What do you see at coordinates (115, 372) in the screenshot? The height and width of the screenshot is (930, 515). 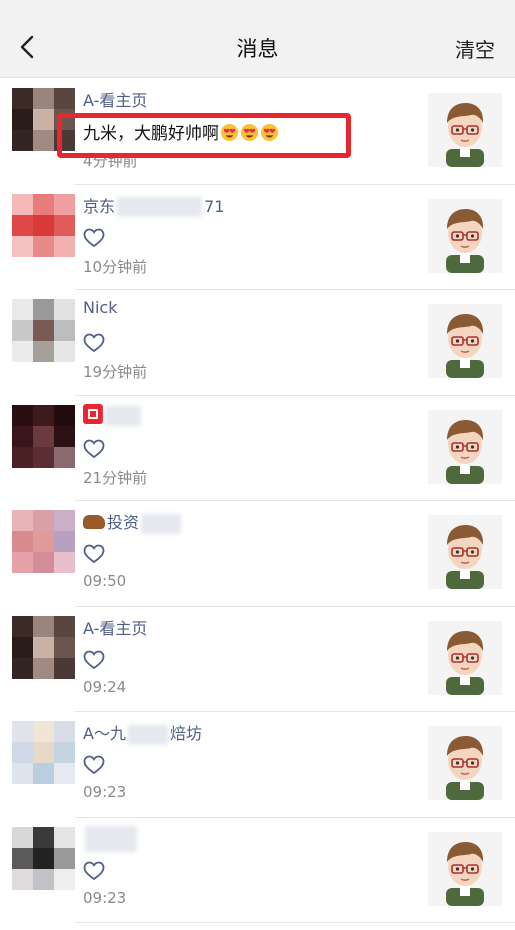 I see `timestamp: 19分钟前` at bounding box center [115, 372].